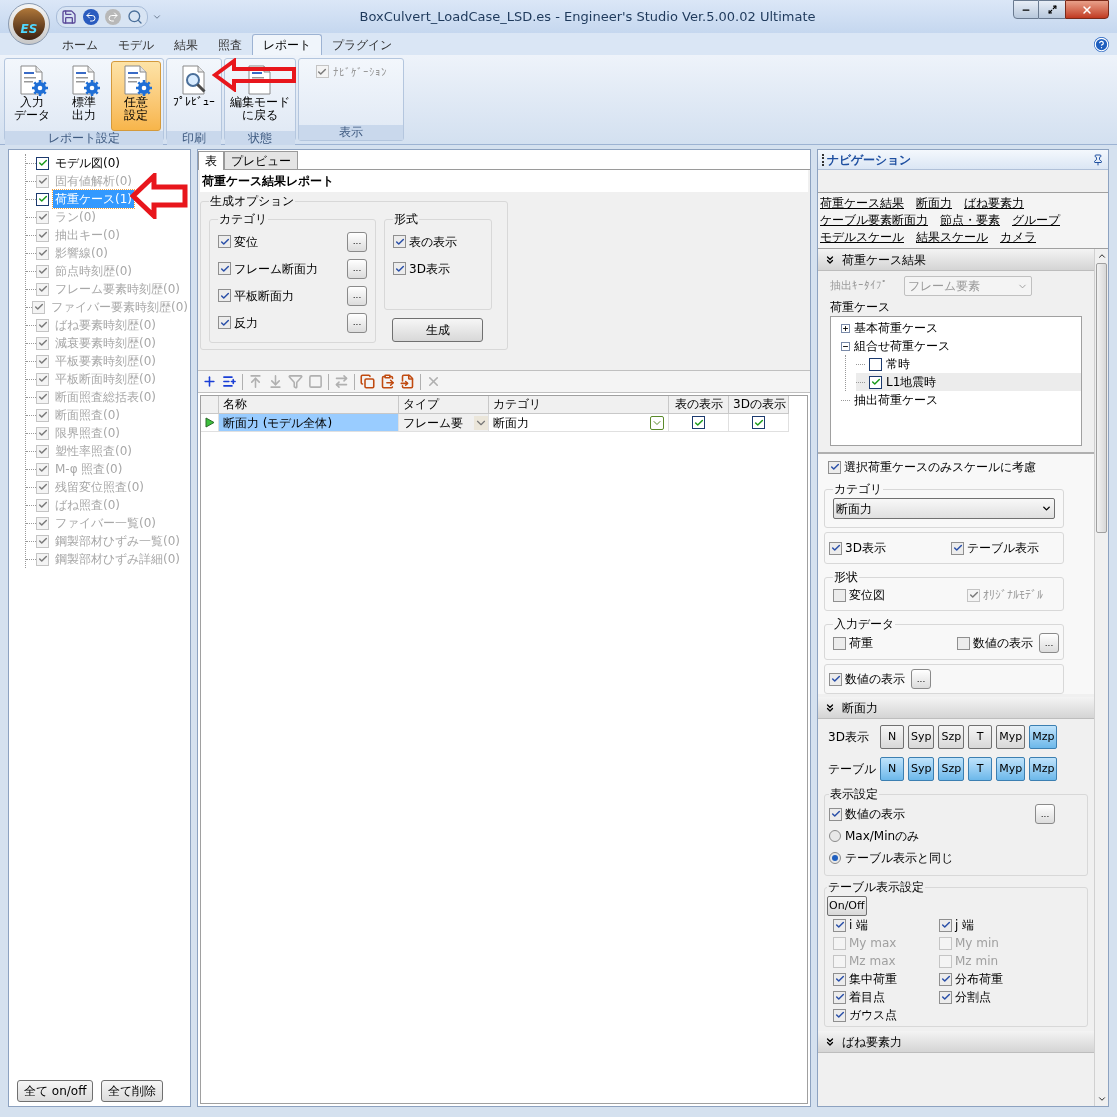 This screenshot has height=1117, width=1117. I want to click on save-icon, so click(69, 16).